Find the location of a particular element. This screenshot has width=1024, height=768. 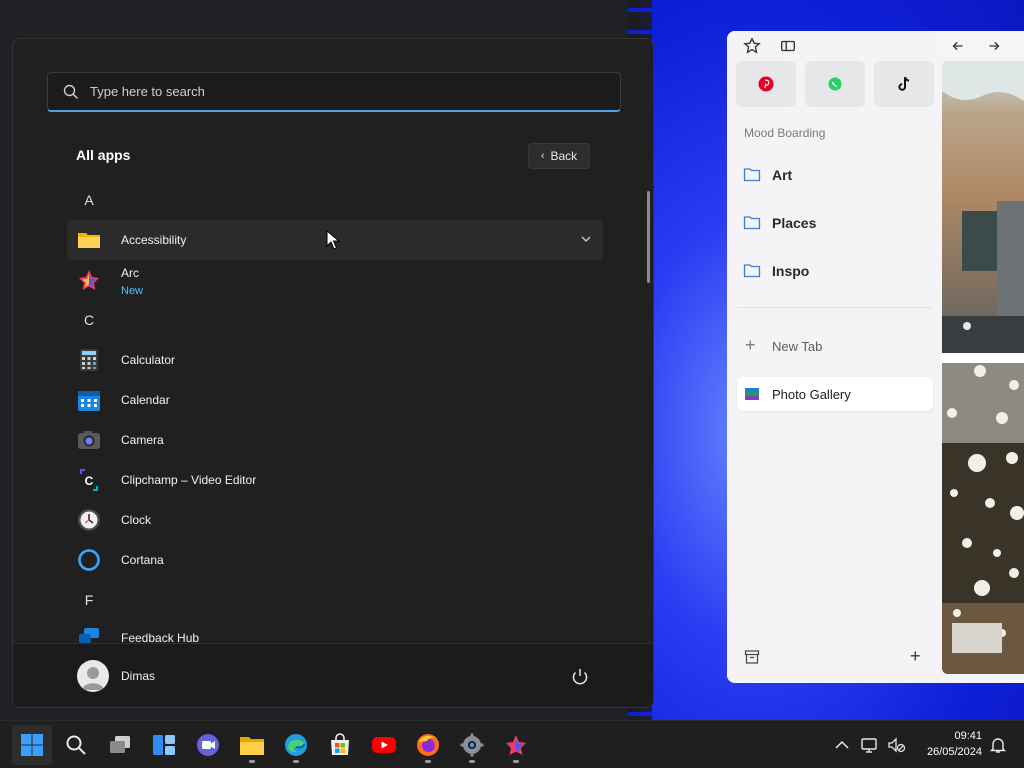

app-name: Arc is located at coordinates (130, 273).